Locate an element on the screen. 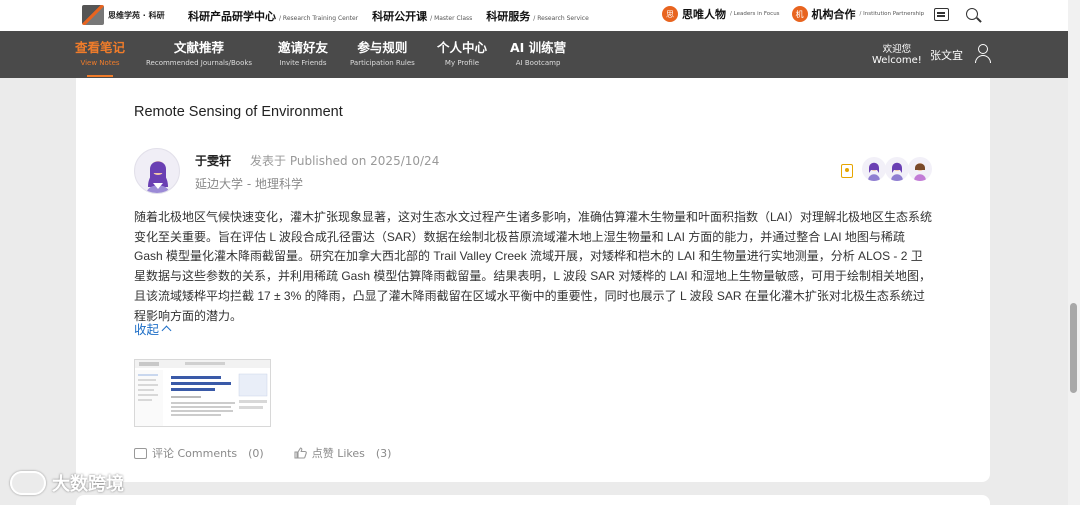 The height and width of the screenshot is (505, 1080). journal-title: Remote Sensing of Environment is located at coordinates (238, 112).